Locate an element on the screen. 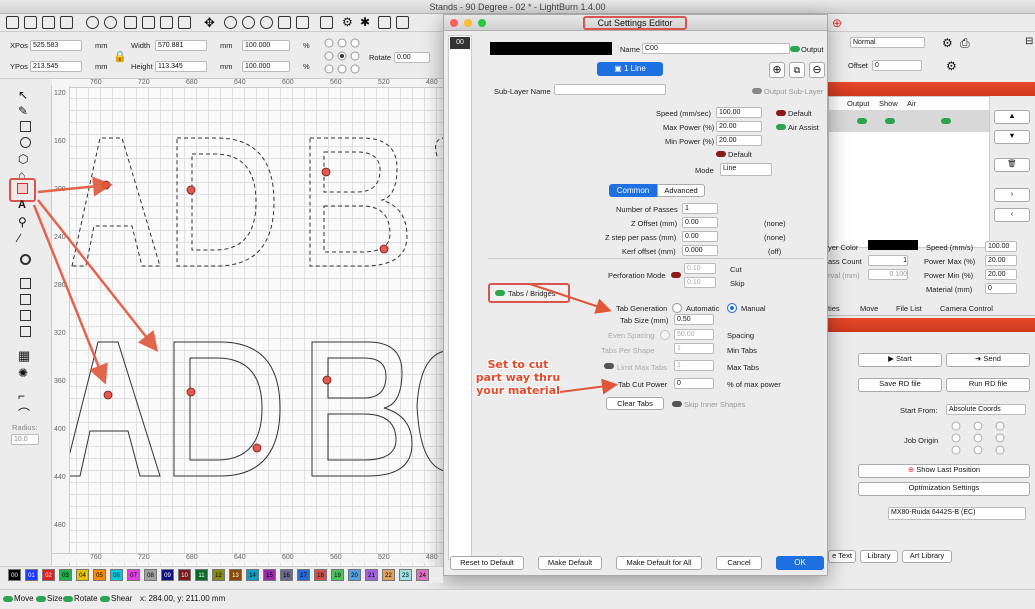 This screenshot has height=609, width=1035. tab-move: Move is located at coordinates (869, 308).